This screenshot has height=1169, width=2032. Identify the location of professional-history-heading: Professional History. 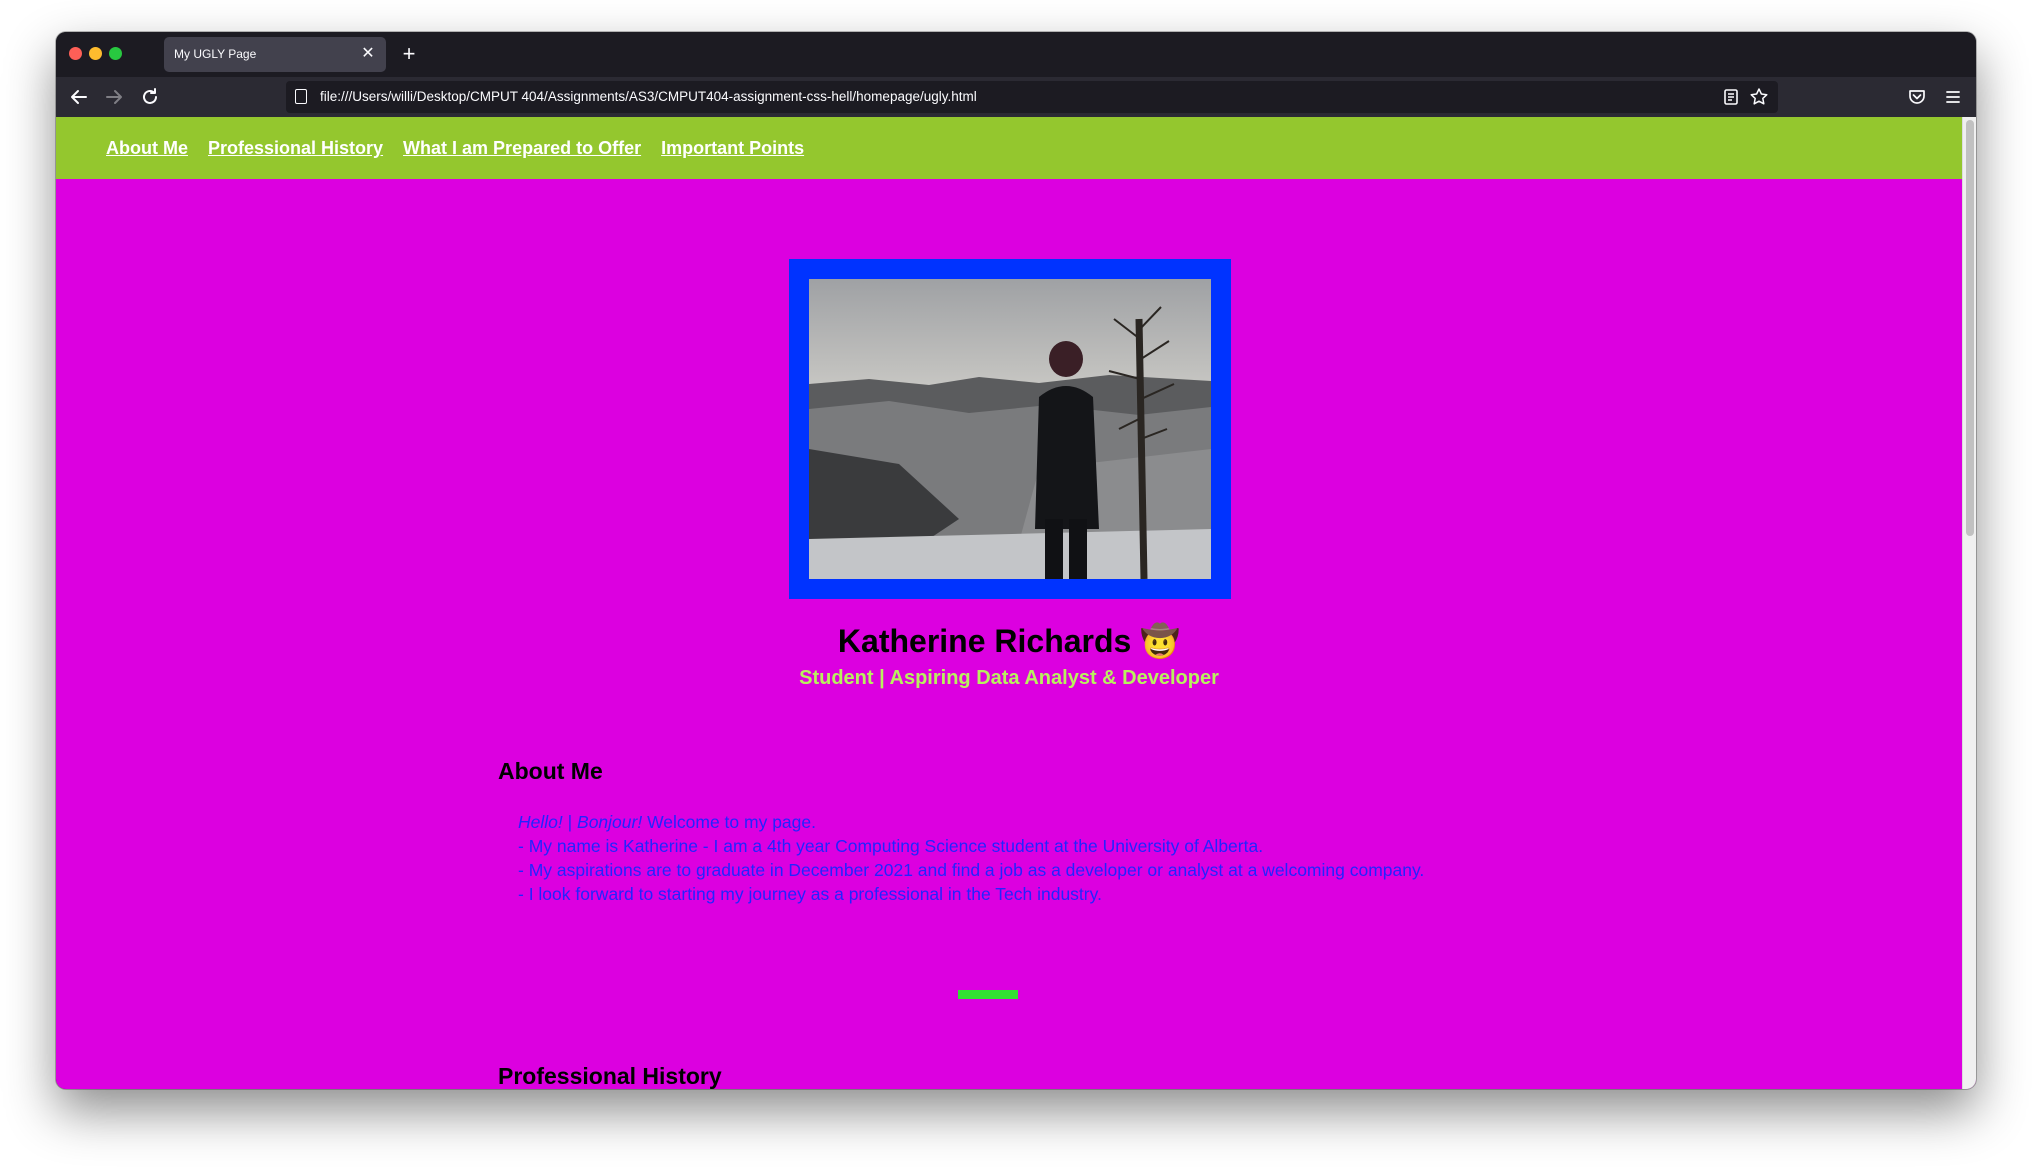
(610, 1076).